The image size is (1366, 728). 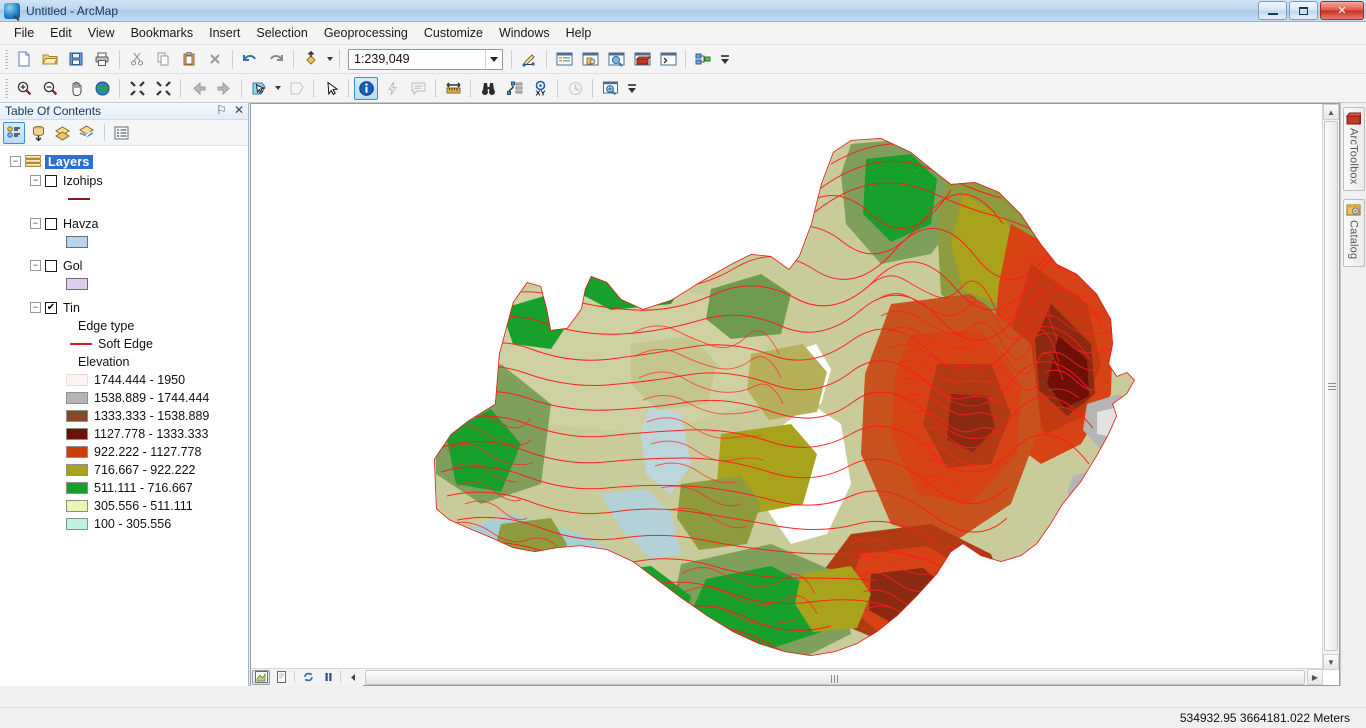 What do you see at coordinates (724, 59) in the screenshot?
I see `standard-toolbar-overflow-button` at bounding box center [724, 59].